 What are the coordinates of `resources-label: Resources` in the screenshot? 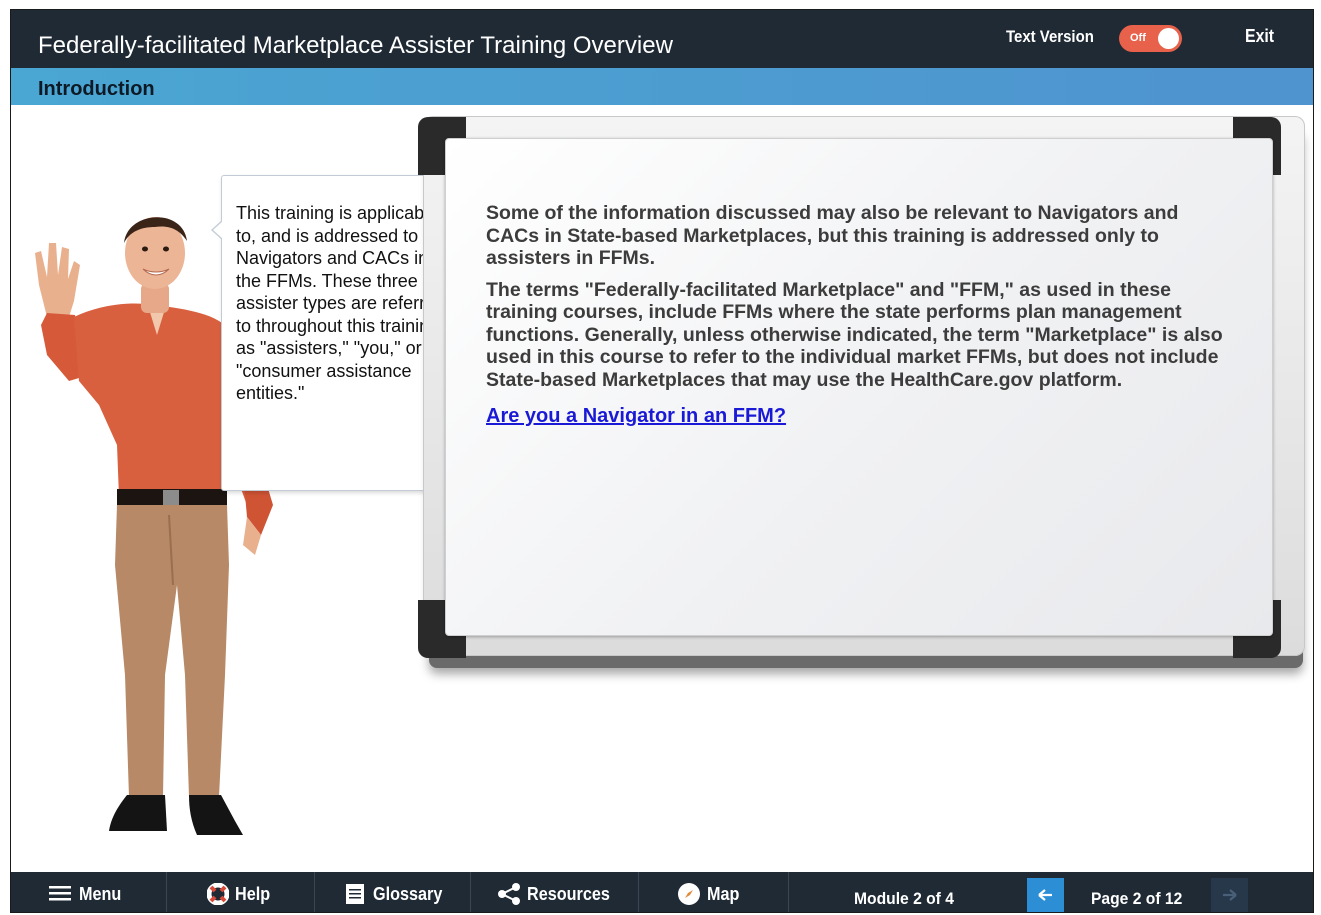 It's located at (568, 894).